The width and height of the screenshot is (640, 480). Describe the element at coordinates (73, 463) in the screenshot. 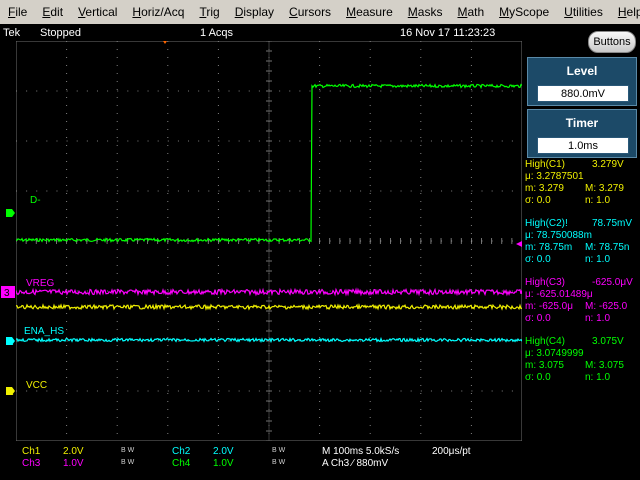

I see `ch3-scale: 1.0V` at that location.